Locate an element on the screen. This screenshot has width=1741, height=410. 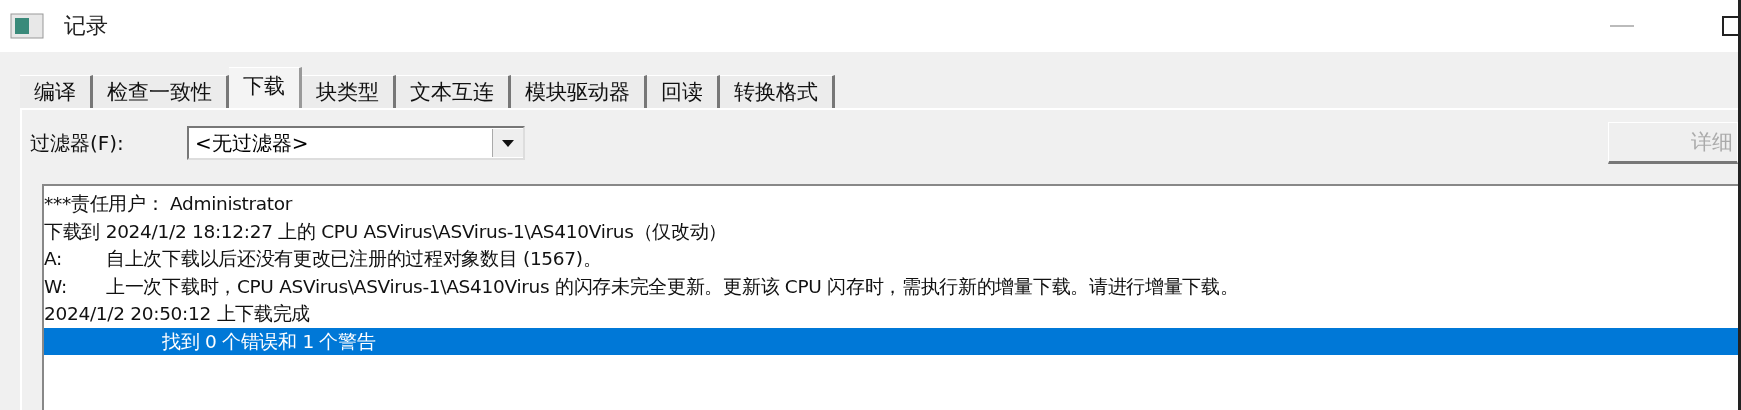
tab: 转换格式 is located at coordinates (777, 91).